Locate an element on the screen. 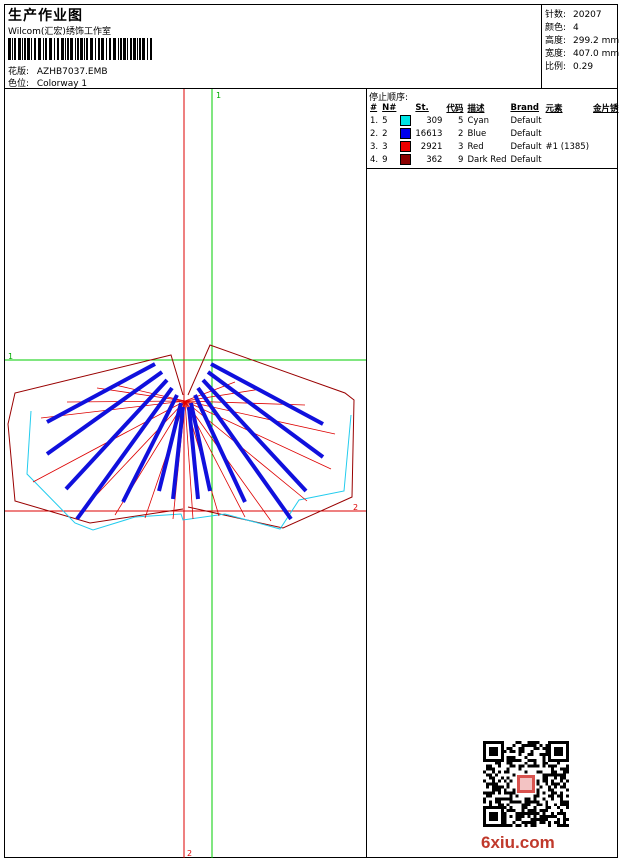 Image resolution: width=620 pixels, height=861 pixels. col-sequin: 金片锈 is located at coordinates (606, 108).